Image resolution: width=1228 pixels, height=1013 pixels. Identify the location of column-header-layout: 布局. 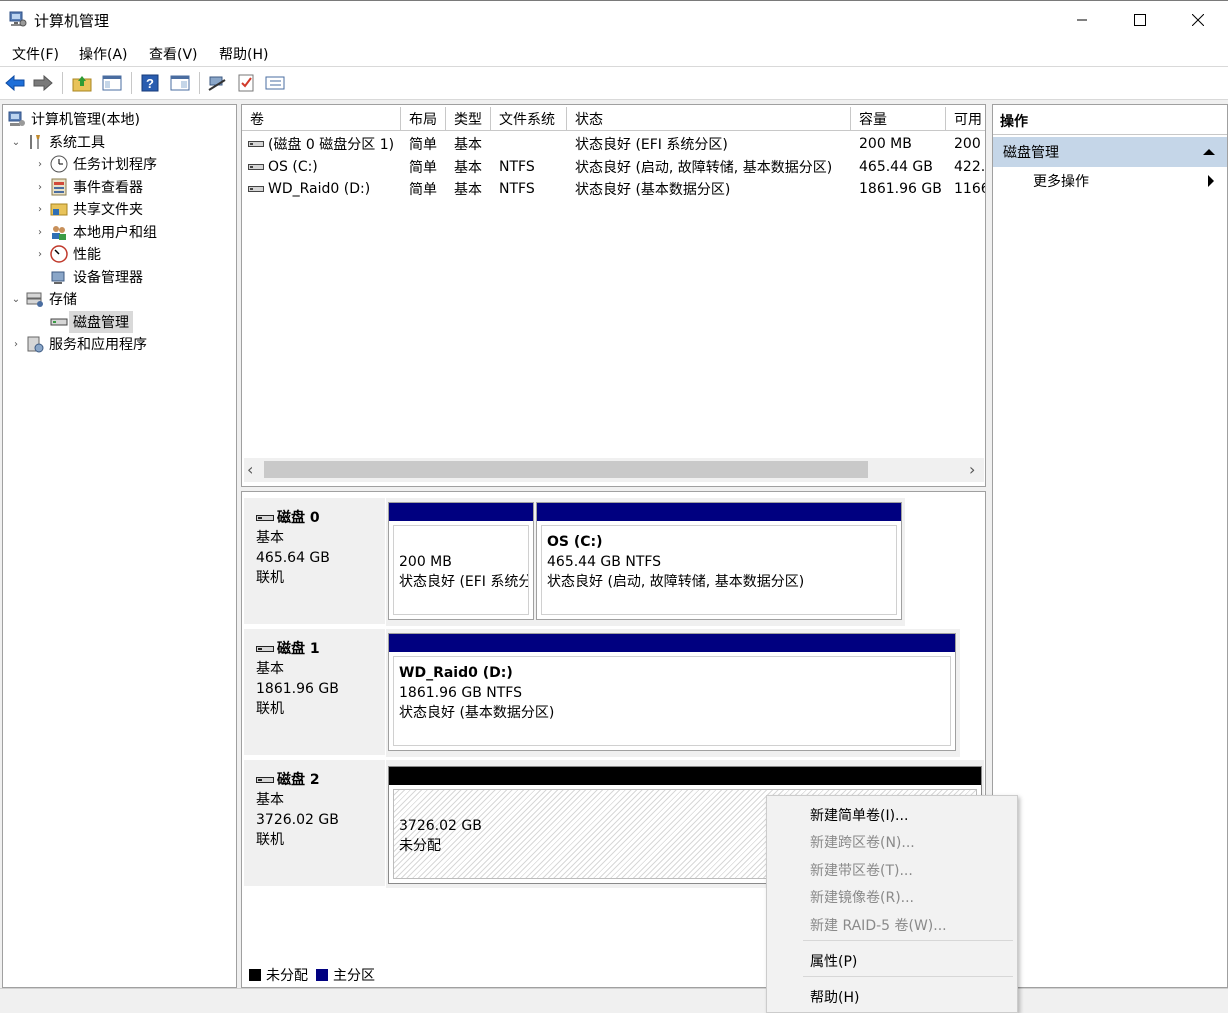
(423, 119).